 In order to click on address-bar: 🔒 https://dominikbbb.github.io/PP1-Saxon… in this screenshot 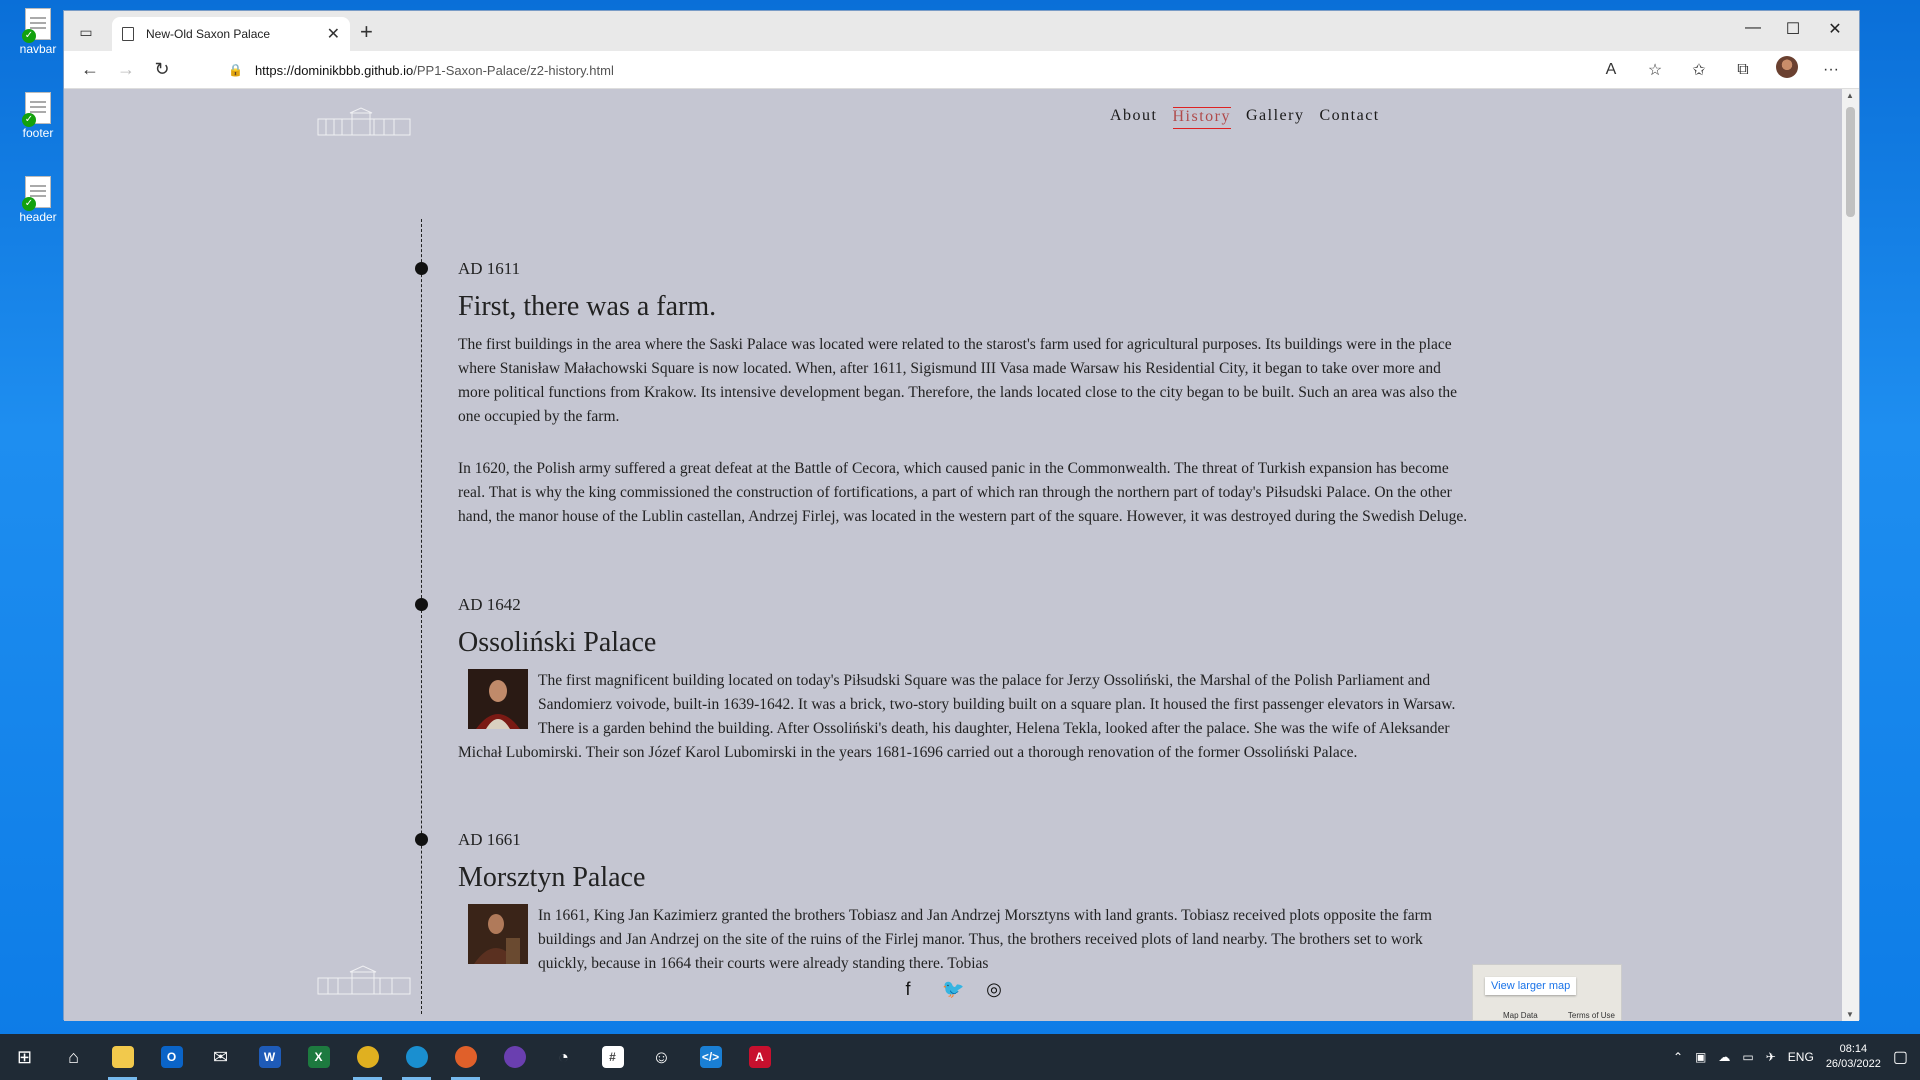, I will do `click(893, 70)`.